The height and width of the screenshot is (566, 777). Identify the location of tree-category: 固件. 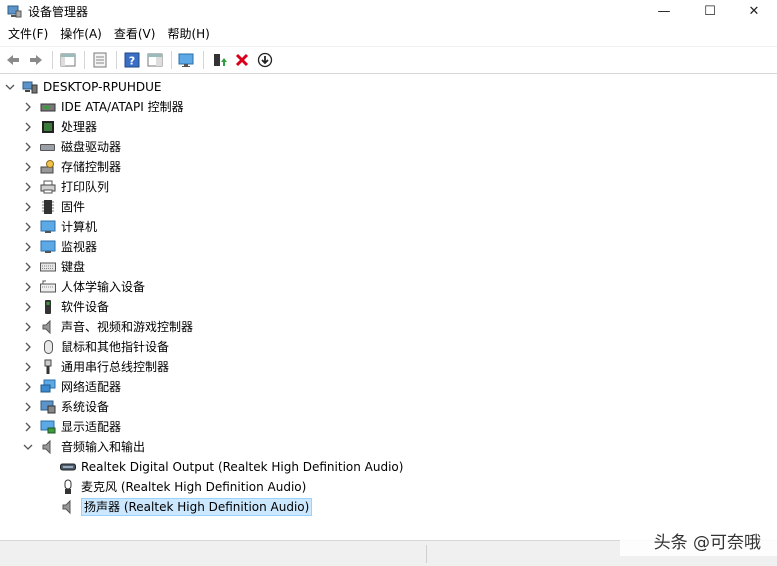
(53, 207).